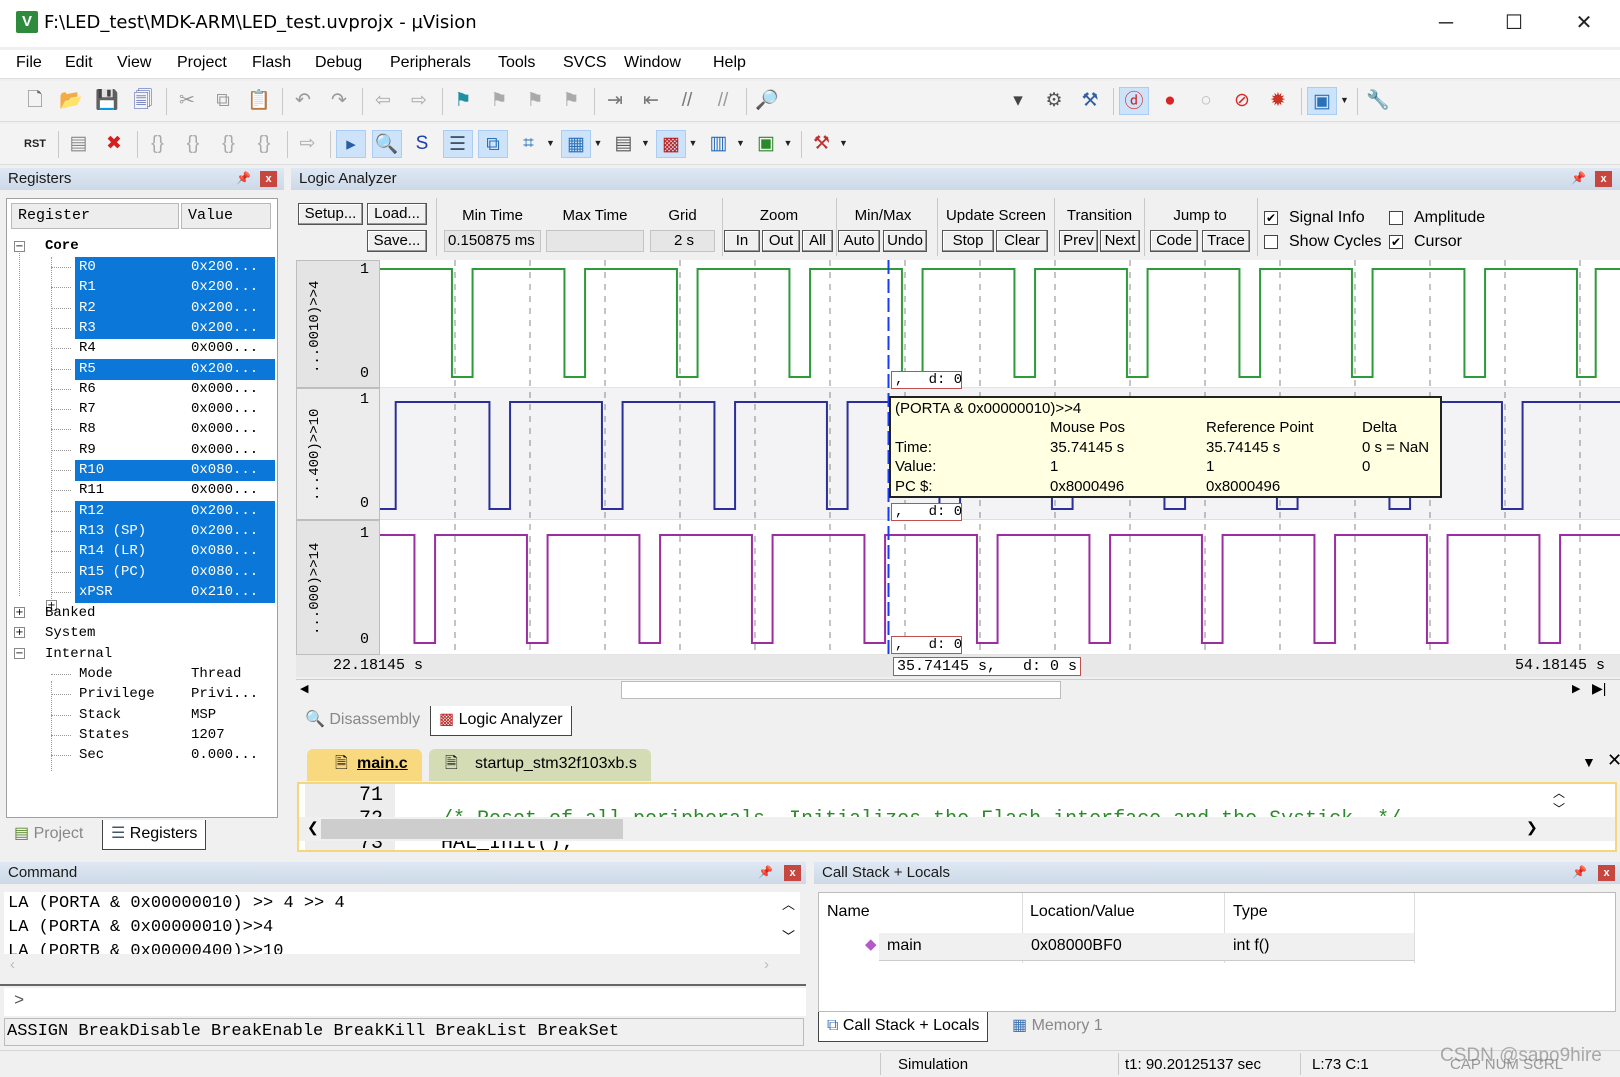  What do you see at coordinates (848, 912) in the screenshot?
I see `column-header-name: Name` at bounding box center [848, 912].